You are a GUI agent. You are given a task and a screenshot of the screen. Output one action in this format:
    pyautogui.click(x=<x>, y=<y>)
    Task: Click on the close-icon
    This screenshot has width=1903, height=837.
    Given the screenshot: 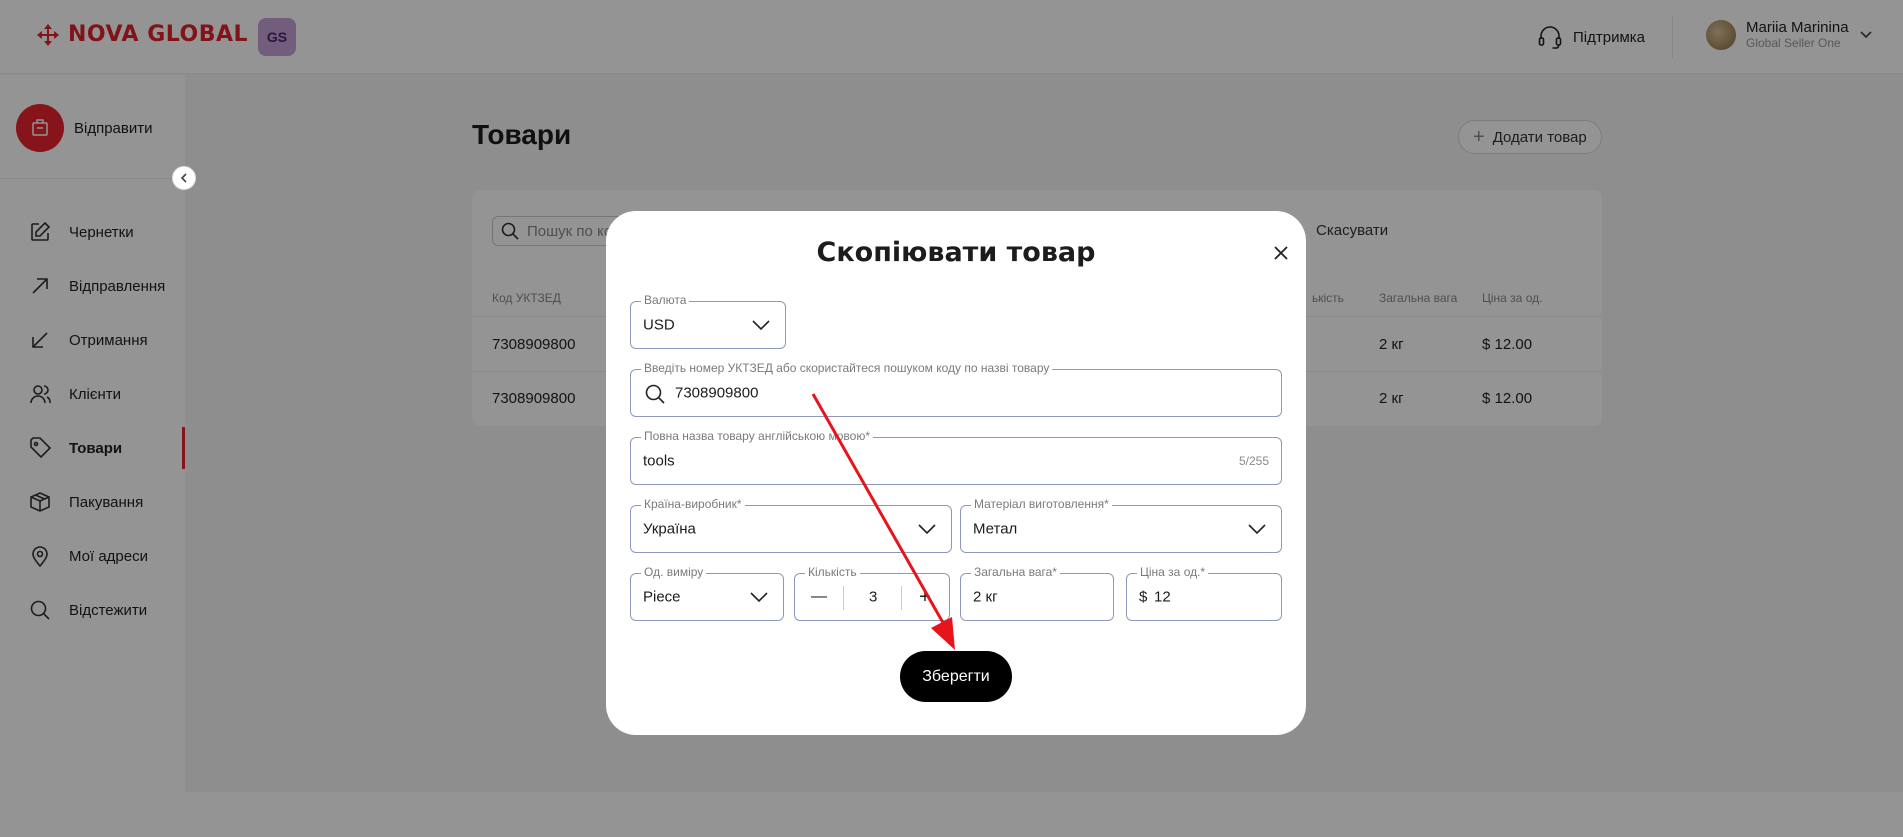 What is the action you would take?
    pyautogui.click(x=1281, y=253)
    